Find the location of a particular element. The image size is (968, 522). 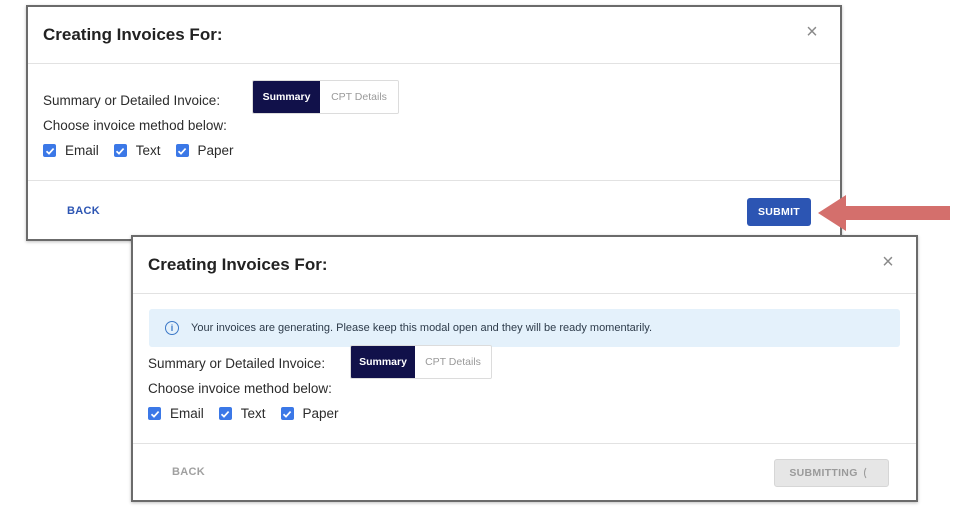

modal-footer: BACK SUBMITTING is located at coordinates (524, 472).